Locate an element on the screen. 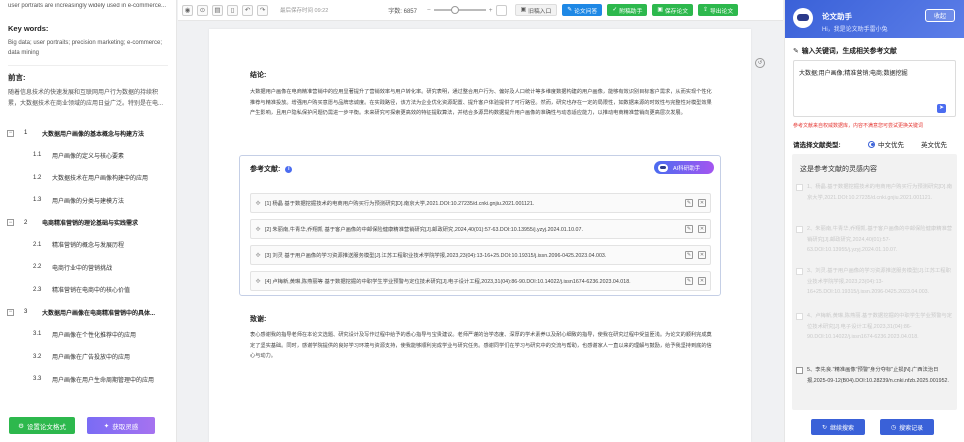  outline-section: 2.2 电商行业中的营销挑战 is located at coordinates (88, 267).